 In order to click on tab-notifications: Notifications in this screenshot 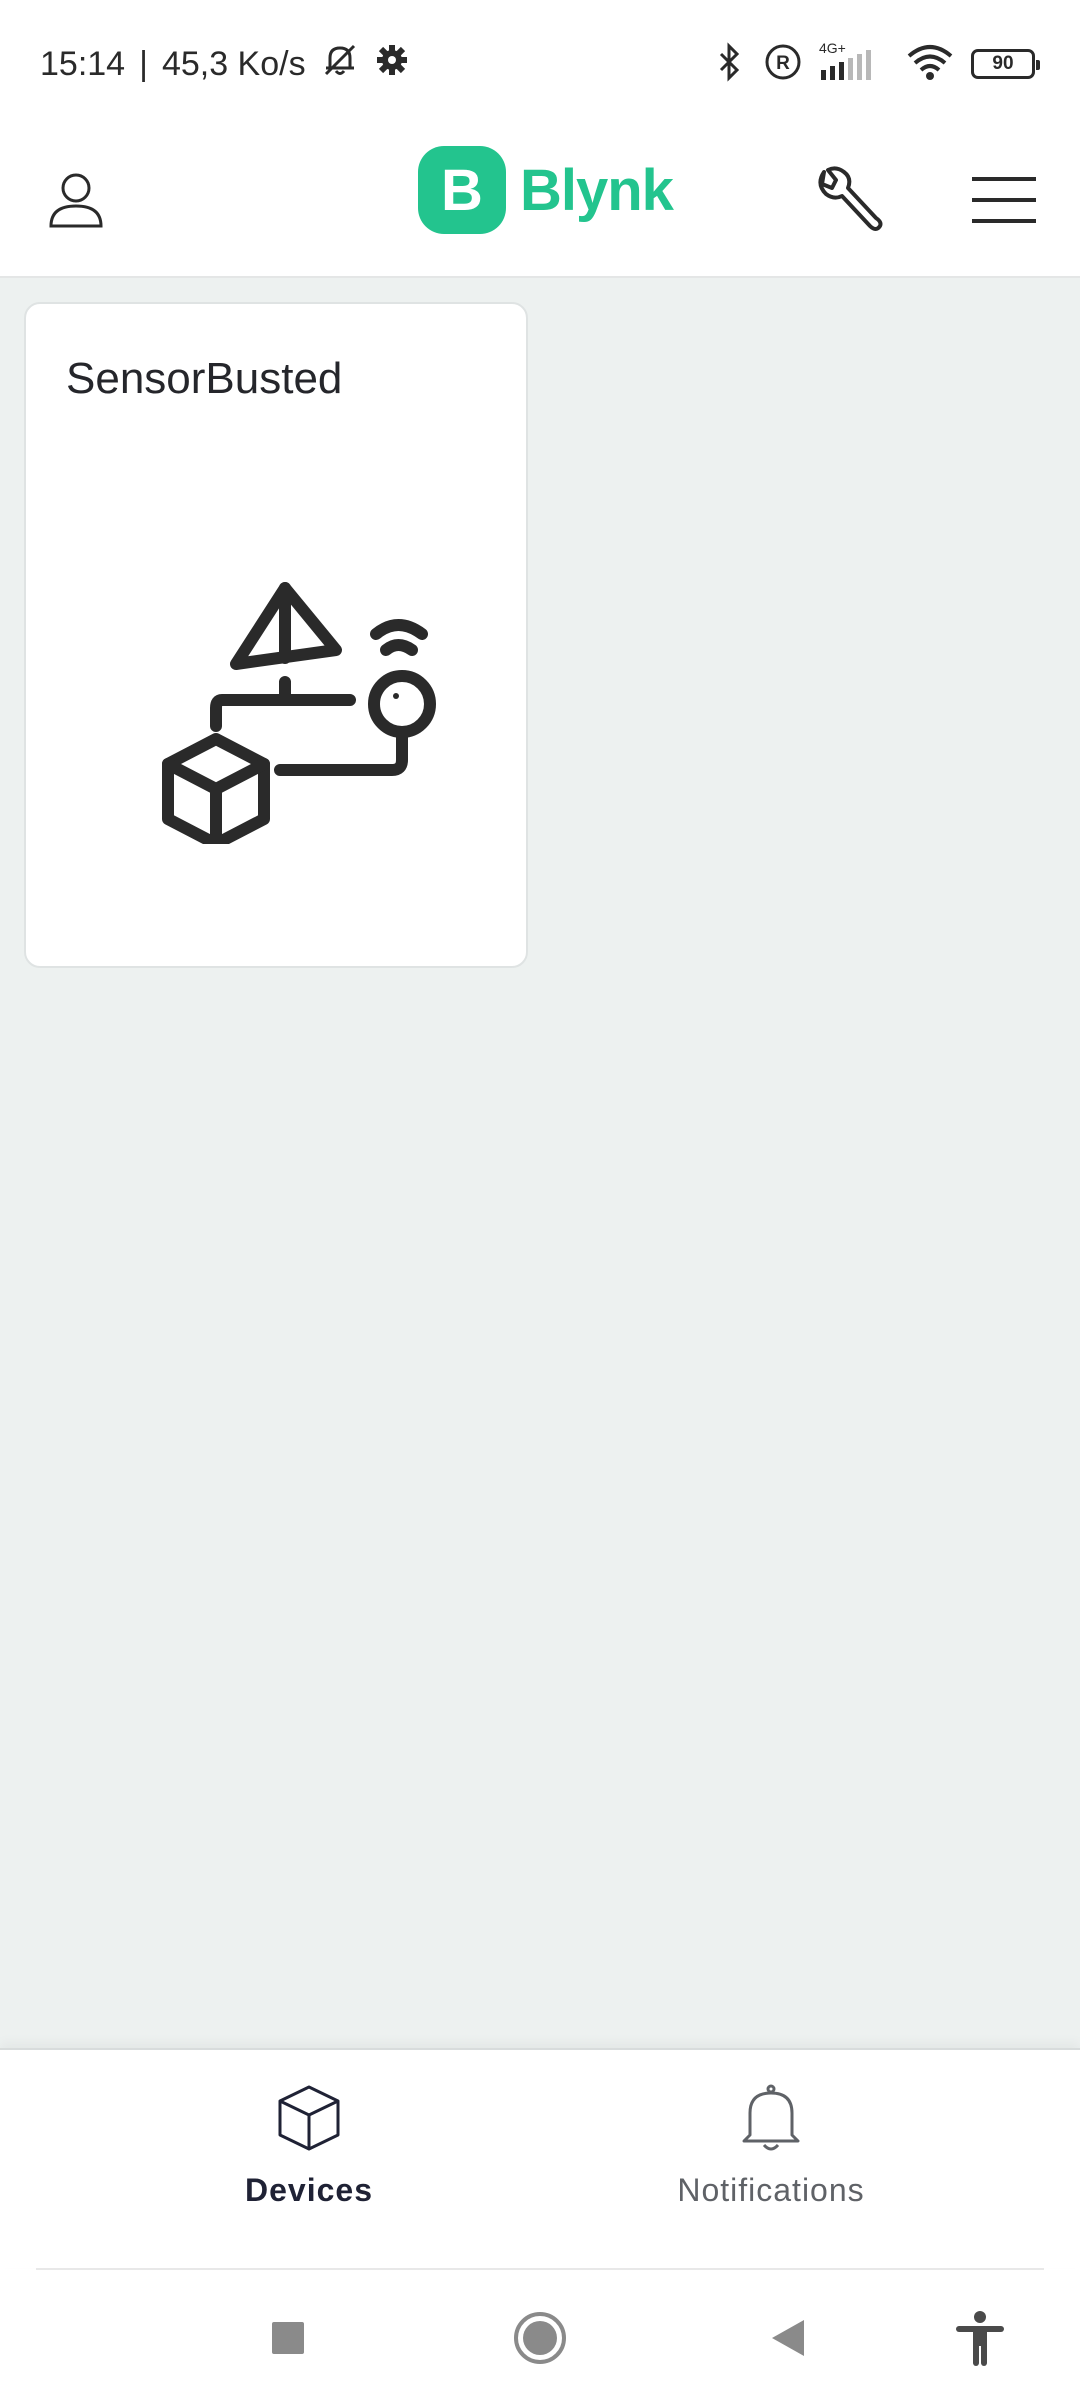, I will do `click(771, 2168)`.